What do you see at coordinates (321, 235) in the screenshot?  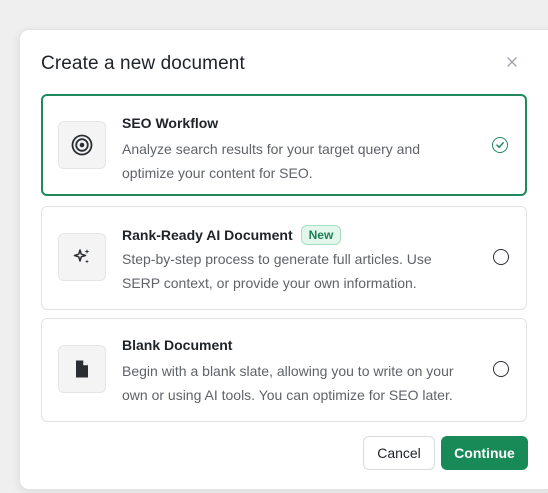 I see `new-badge: New` at bounding box center [321, 235].